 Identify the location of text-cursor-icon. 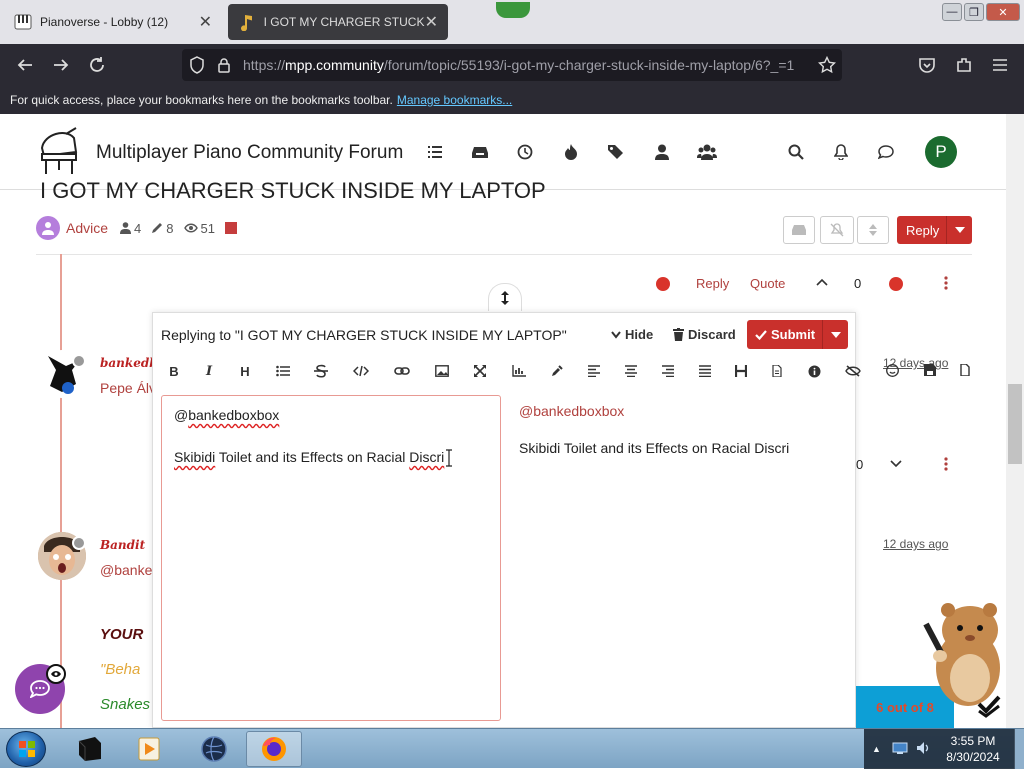
(449, 458).